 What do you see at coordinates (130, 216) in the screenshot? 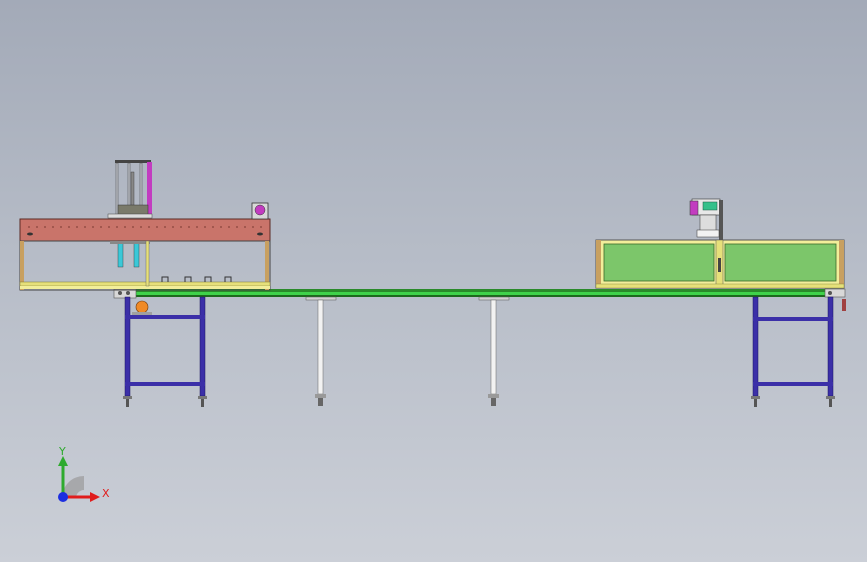
I see `carriage-plate` at bounding box center [130, 216].